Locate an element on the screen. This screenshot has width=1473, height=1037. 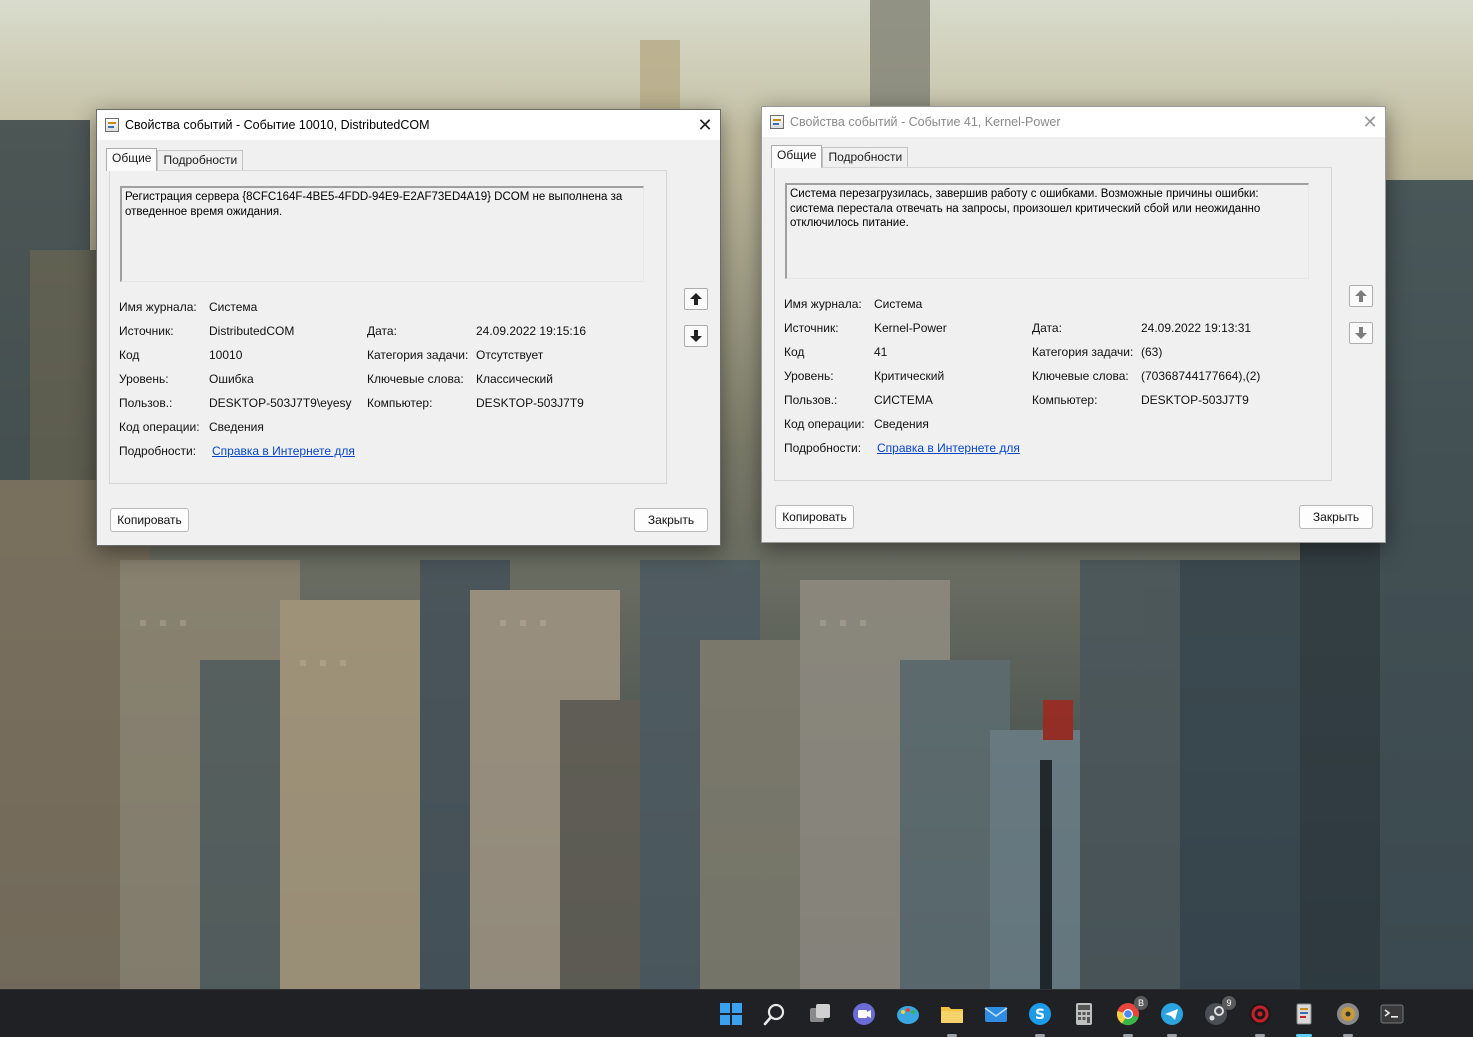
level-label: Уровень: is located at coordinates (144, 379).